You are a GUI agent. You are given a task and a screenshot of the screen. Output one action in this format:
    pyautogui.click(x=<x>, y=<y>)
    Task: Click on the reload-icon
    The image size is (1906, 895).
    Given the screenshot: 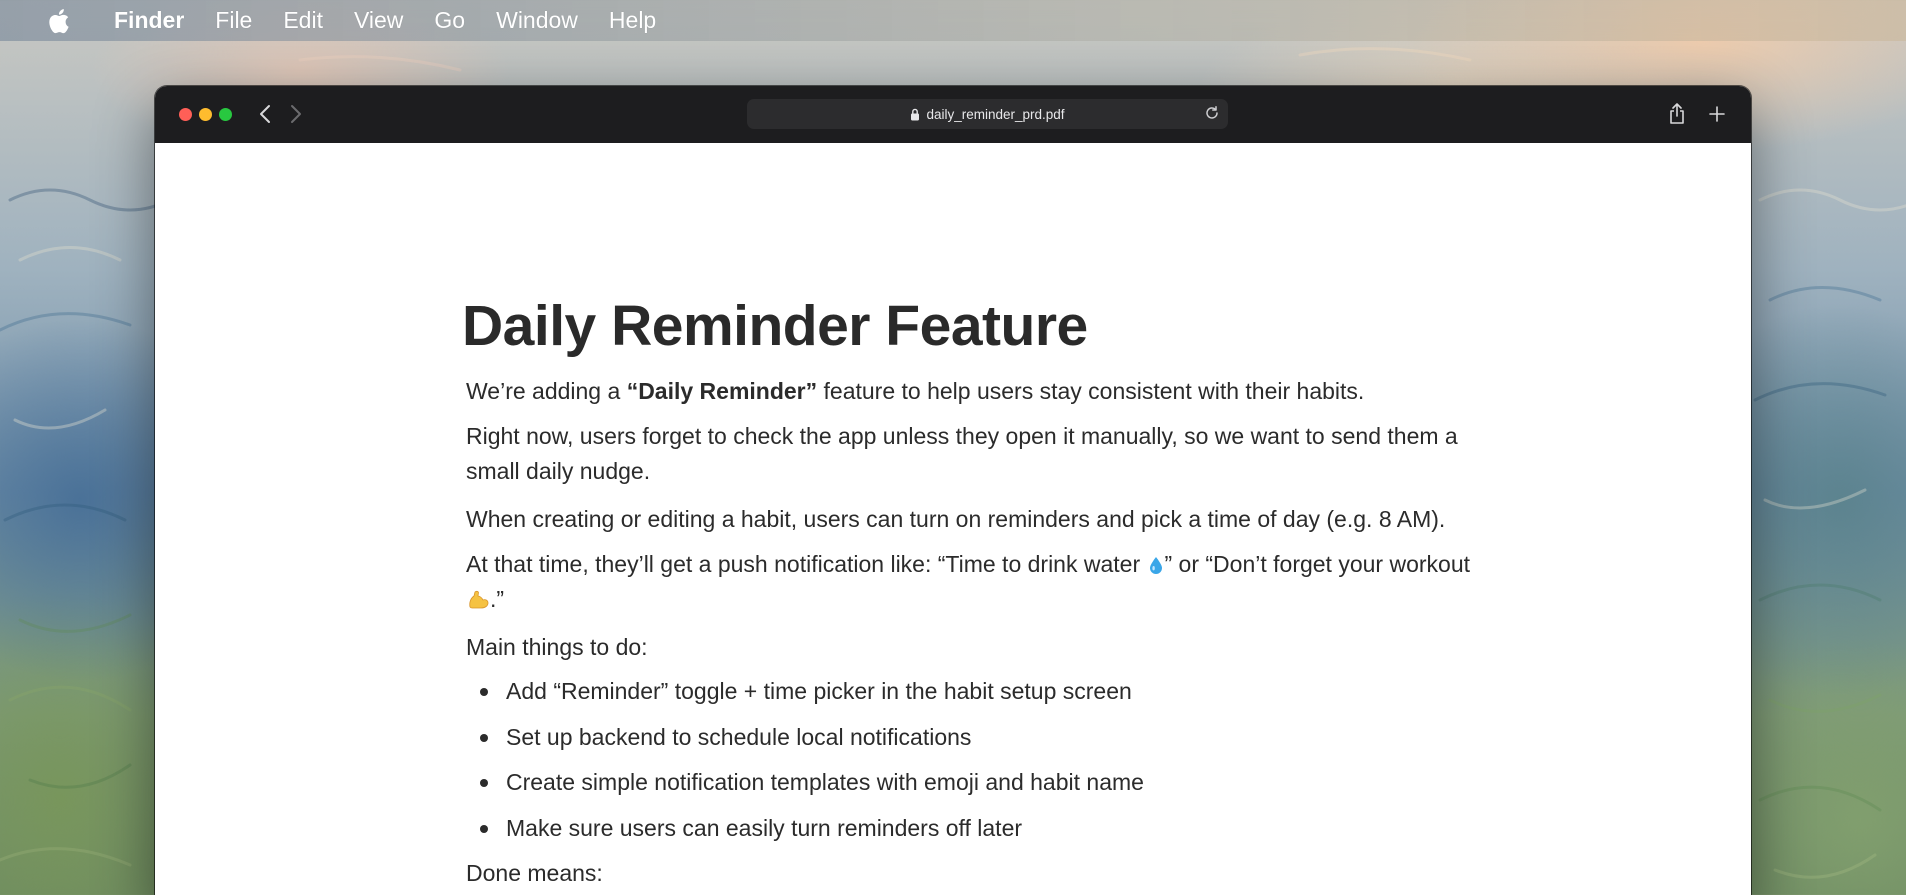 What is the action you would take?
    pyautogui.click(x=1212, y=113)
    